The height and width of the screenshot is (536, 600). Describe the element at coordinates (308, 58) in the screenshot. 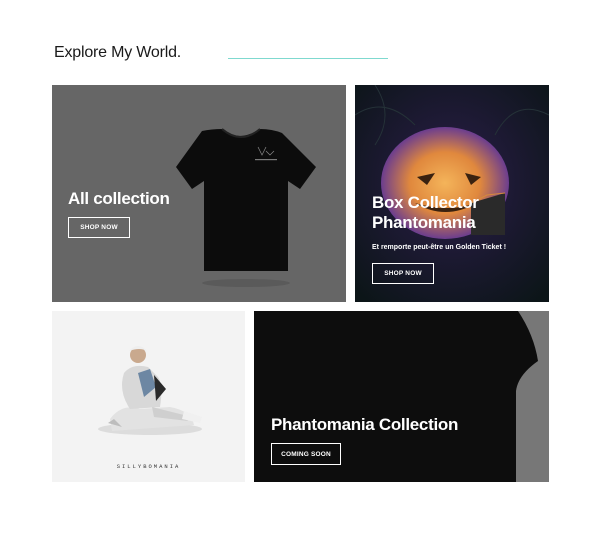

I see `title-divider` at that location.